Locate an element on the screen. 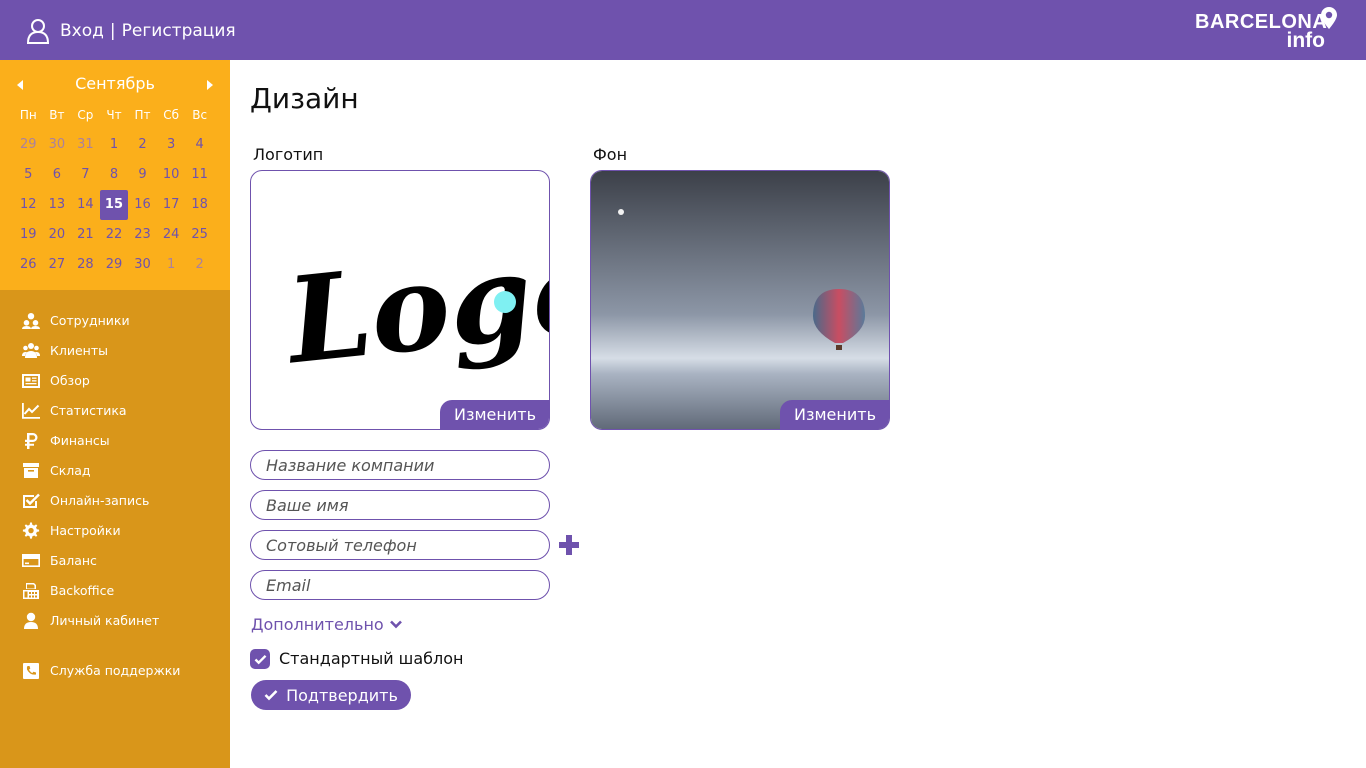  map-pin-icon is located at coordinates (1329, 18).